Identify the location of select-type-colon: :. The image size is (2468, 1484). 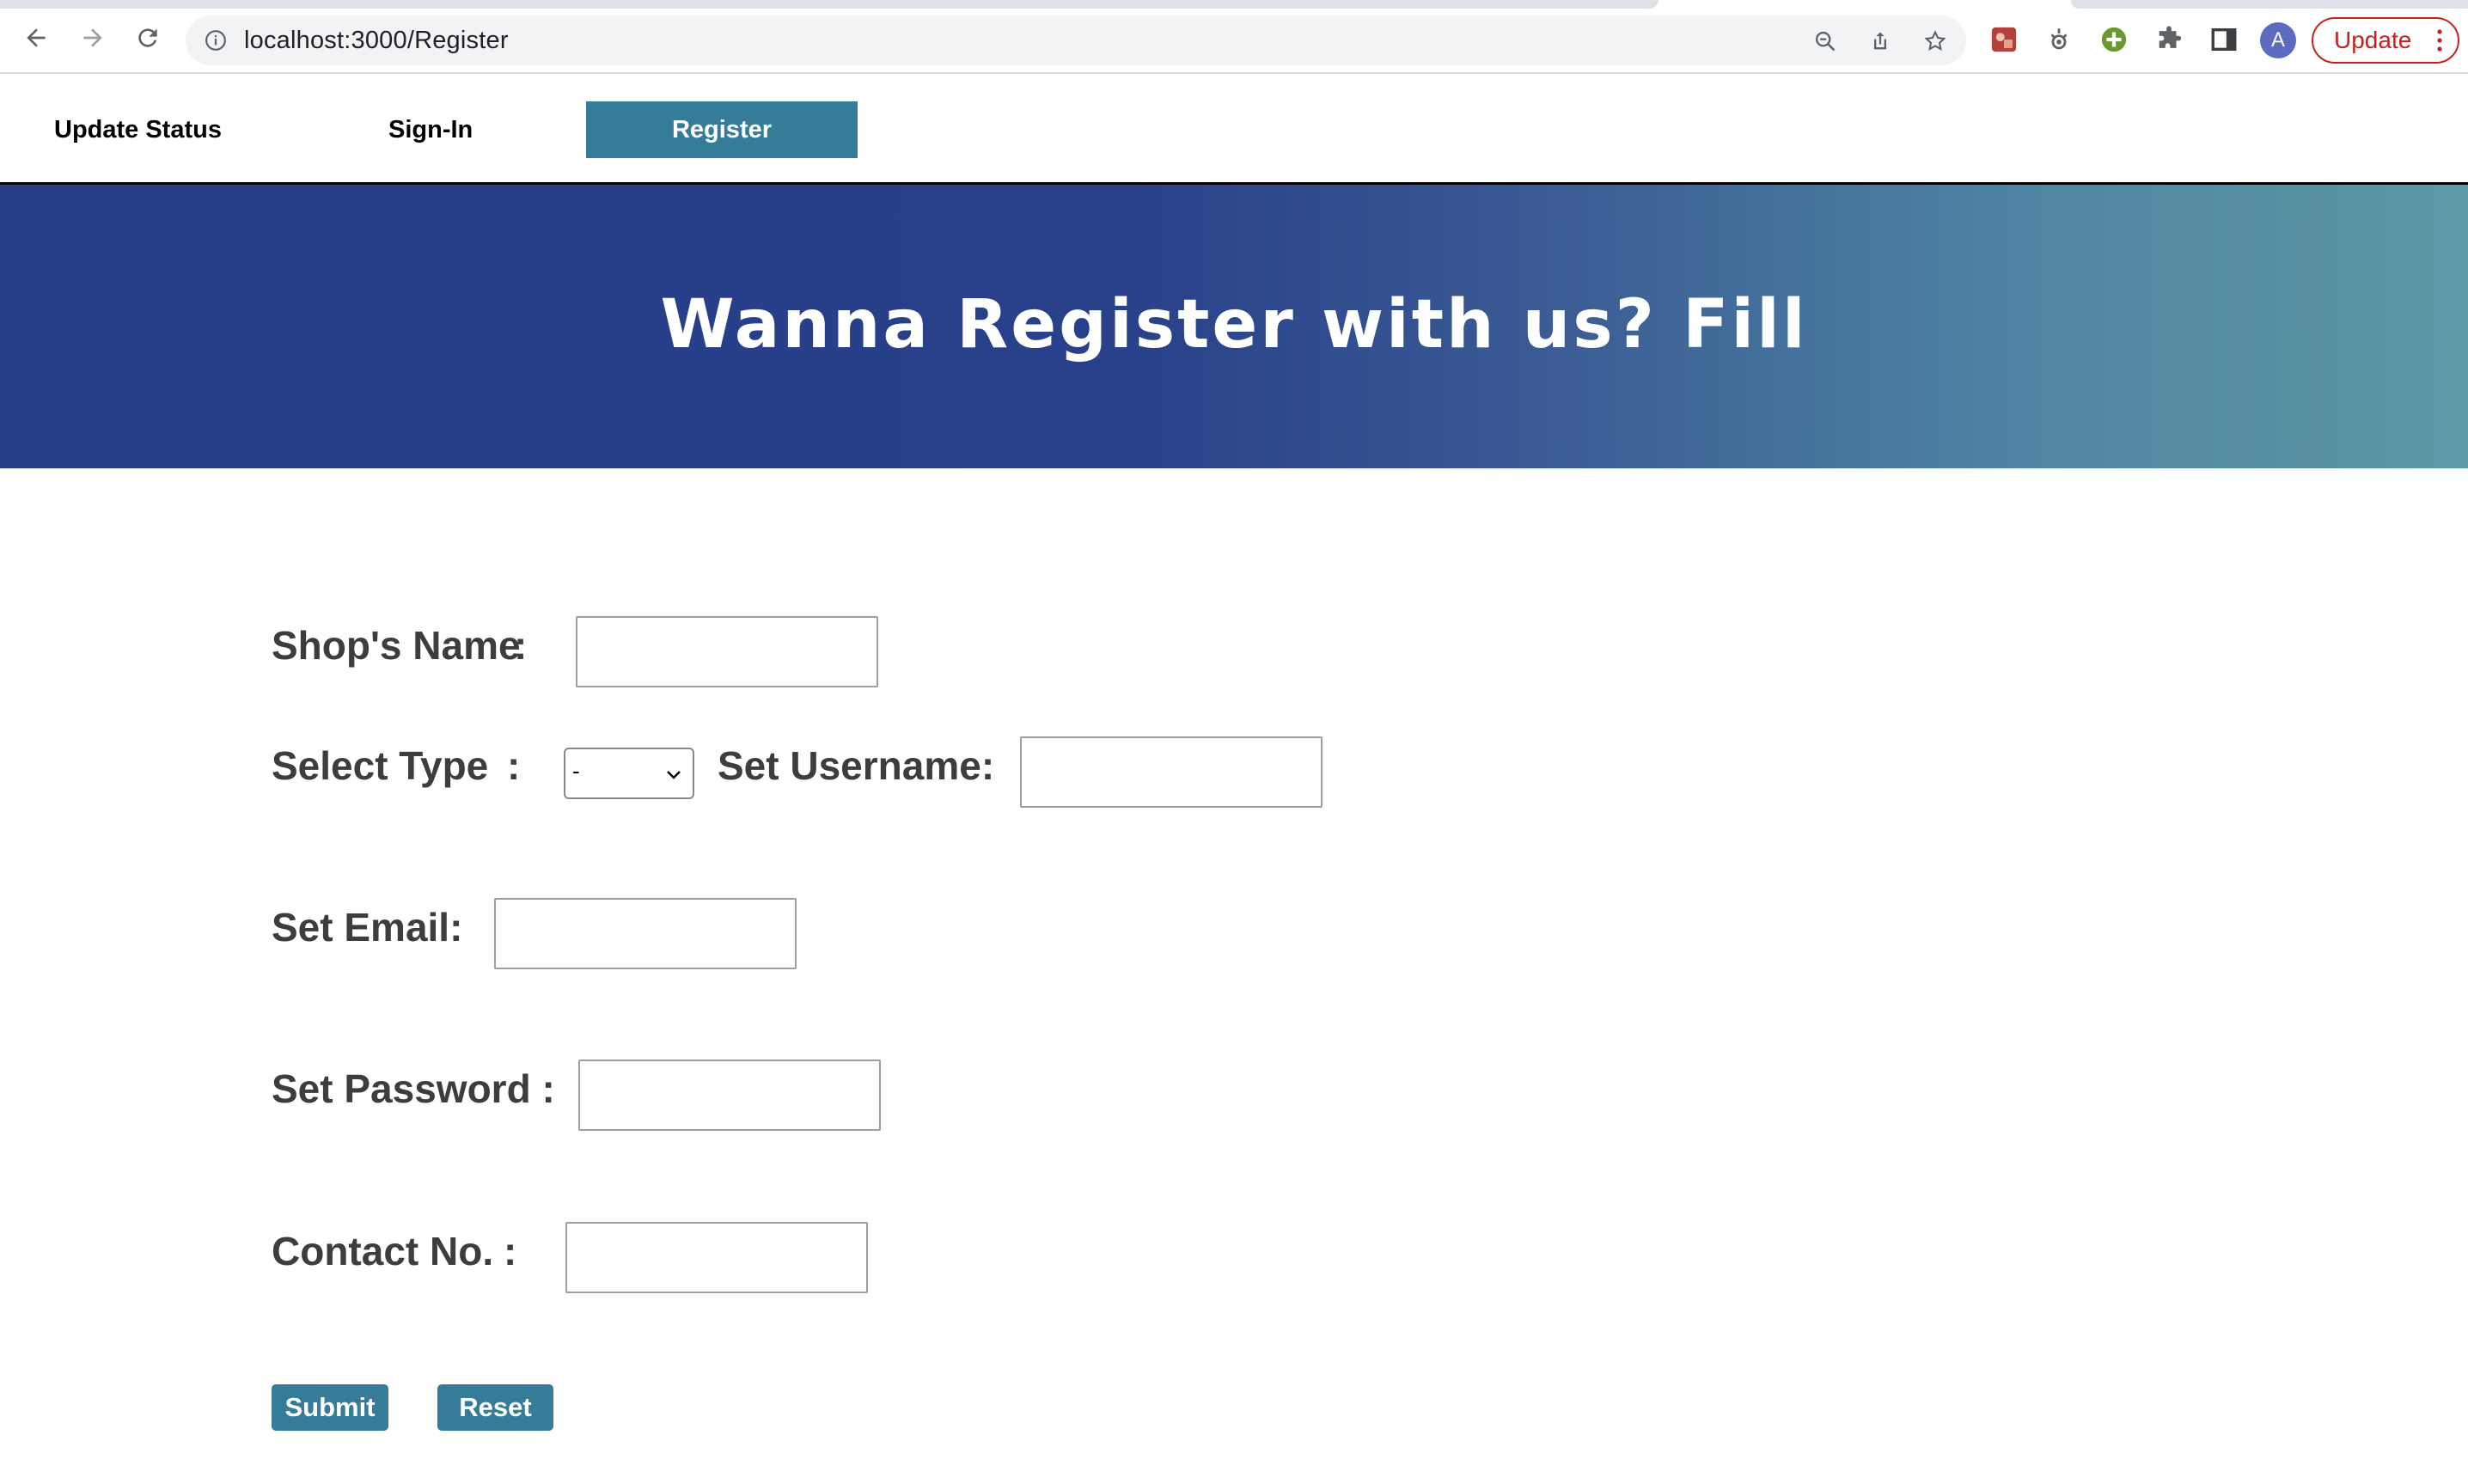
(514, 766).